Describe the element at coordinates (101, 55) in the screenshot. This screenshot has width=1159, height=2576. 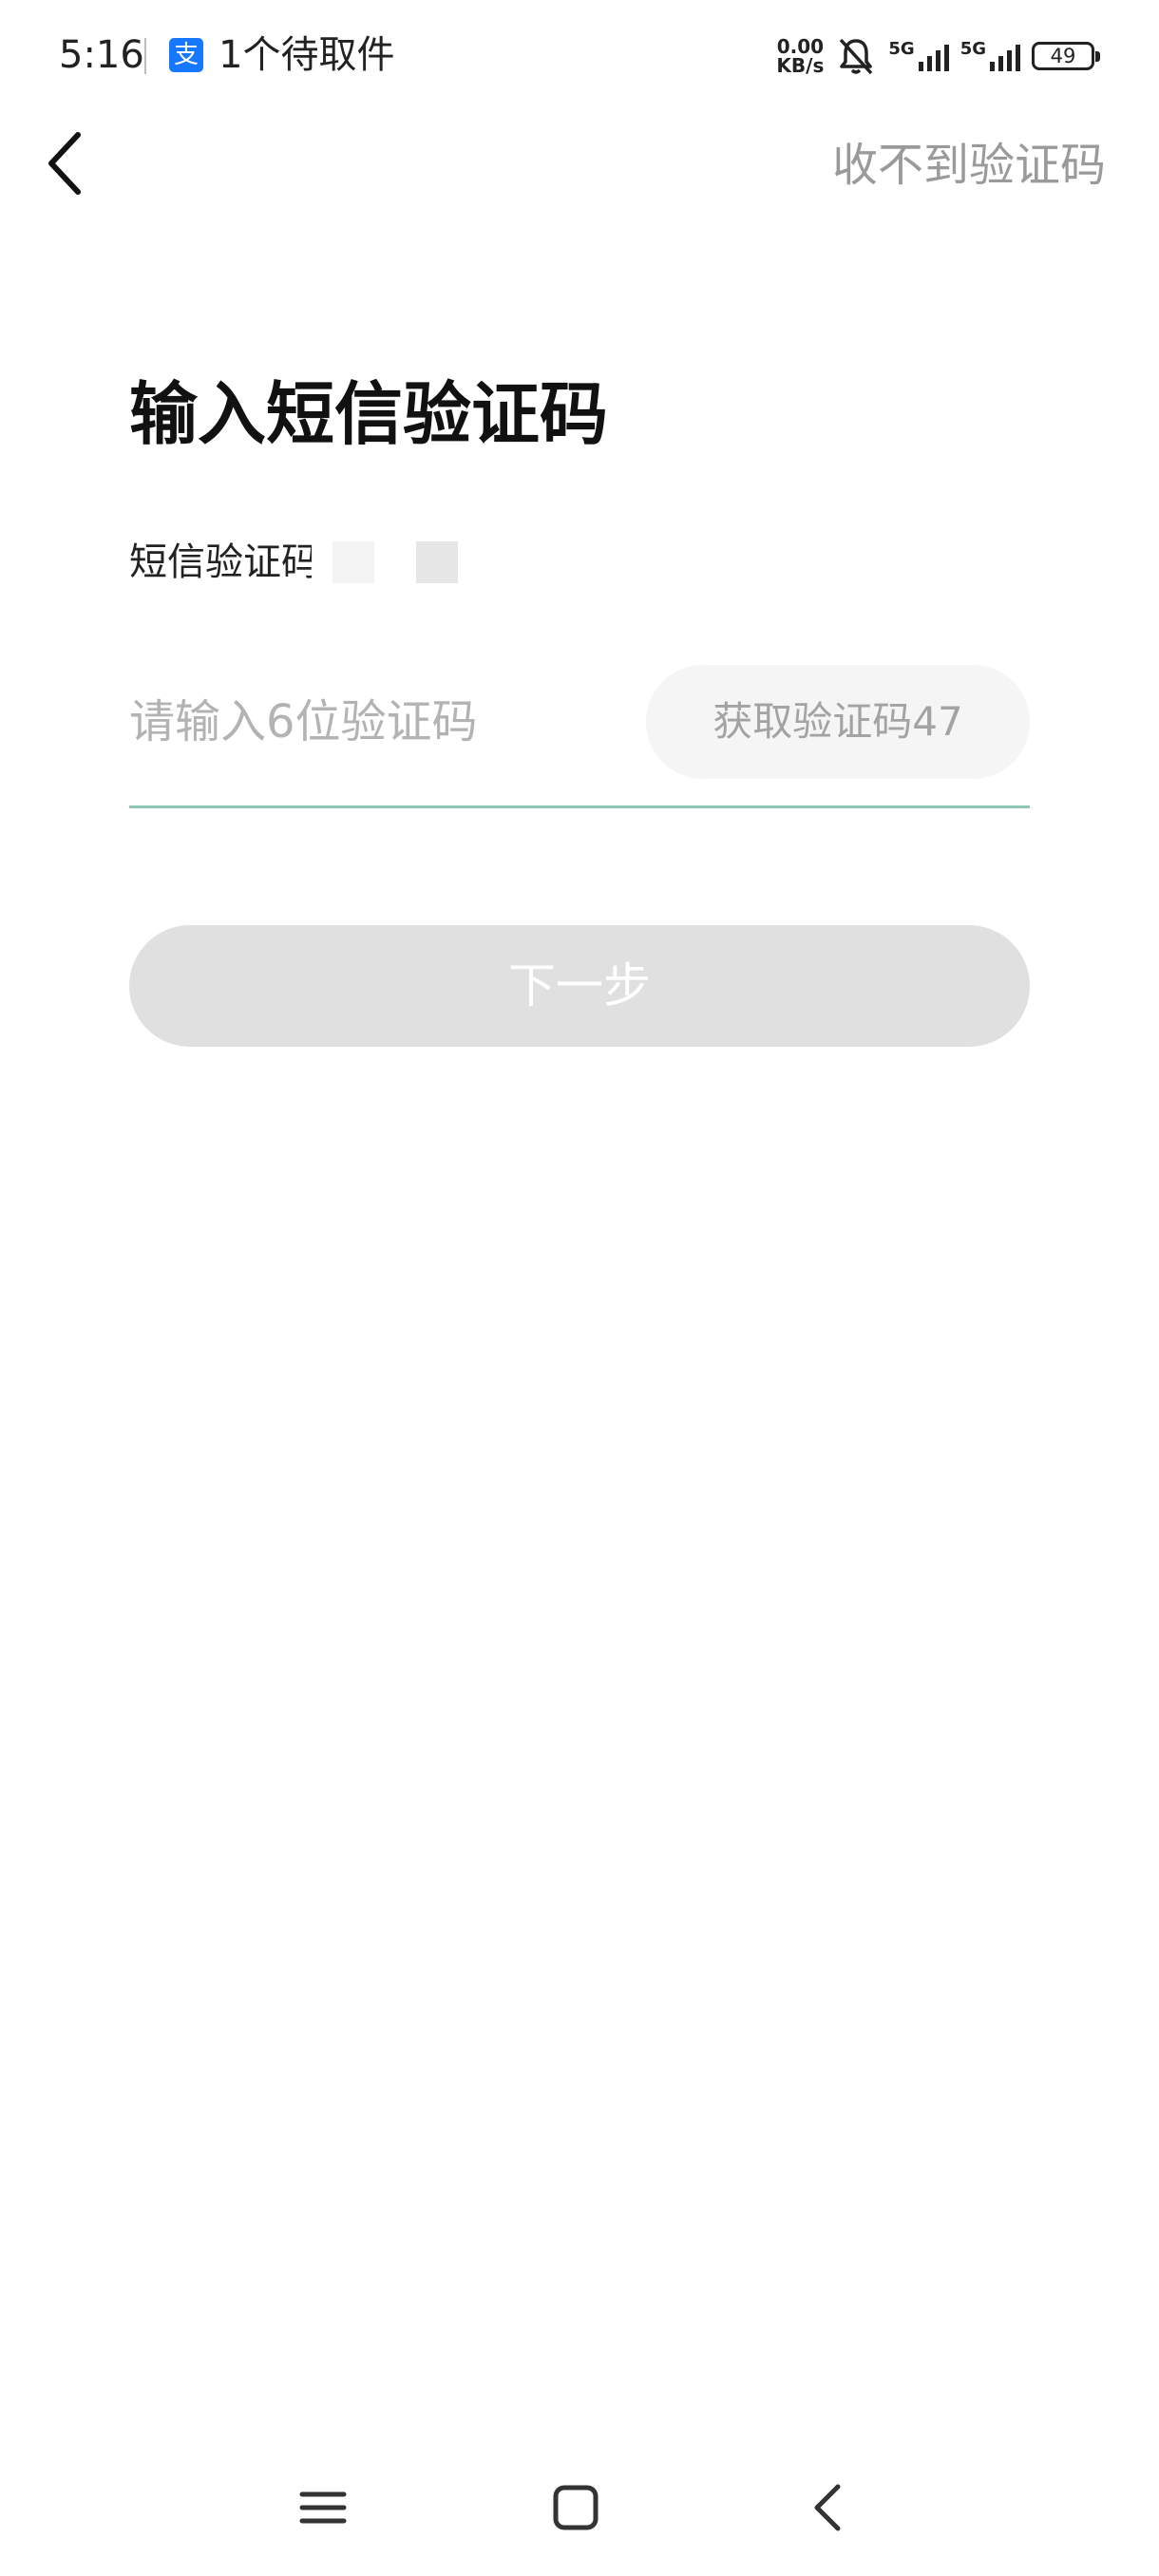
I see `status-time: 5:16` at that location.